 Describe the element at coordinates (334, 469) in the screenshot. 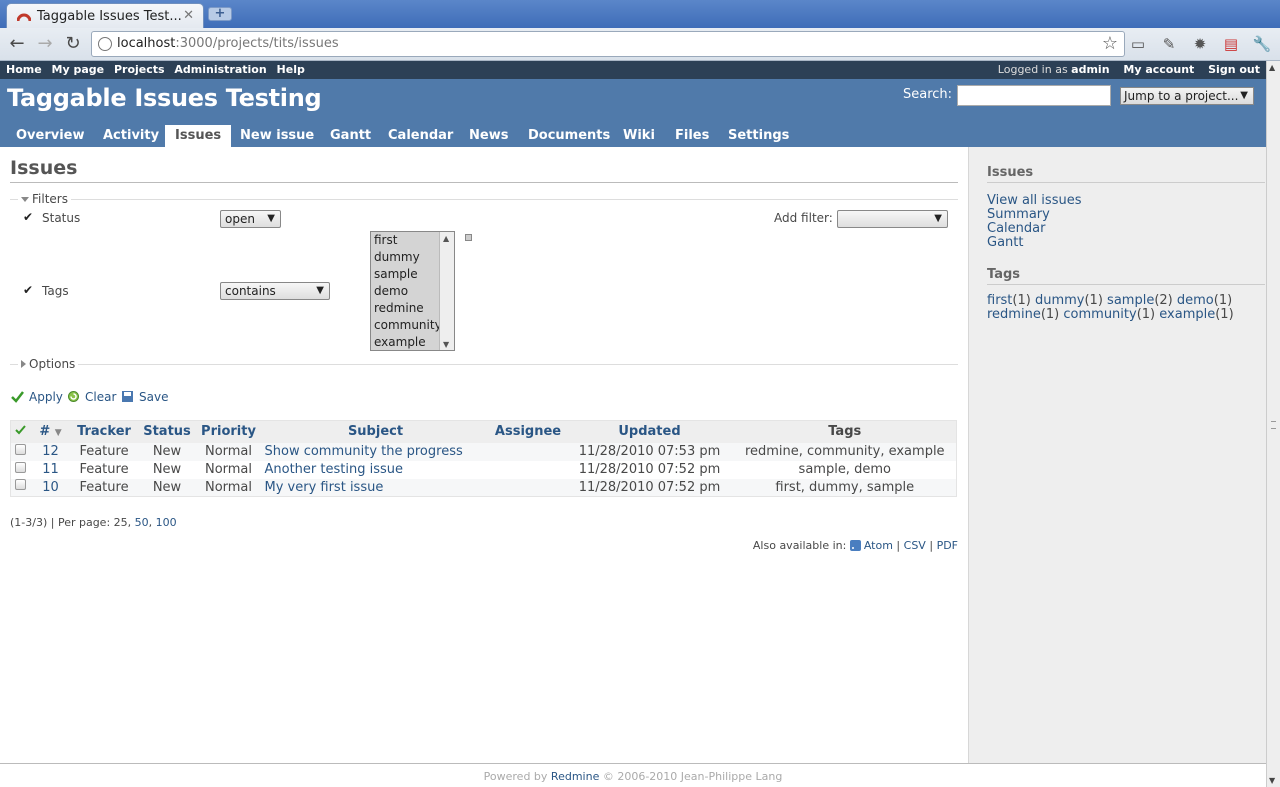

I see `issue-subject-link: Another testing issue` at that location.